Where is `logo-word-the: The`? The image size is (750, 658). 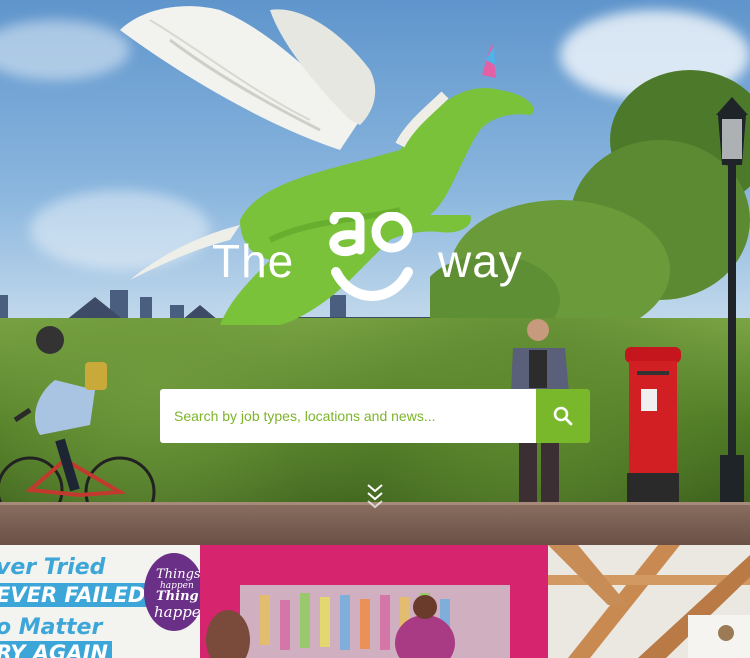
logo-word-the: The is located at coordinates (253, 261).